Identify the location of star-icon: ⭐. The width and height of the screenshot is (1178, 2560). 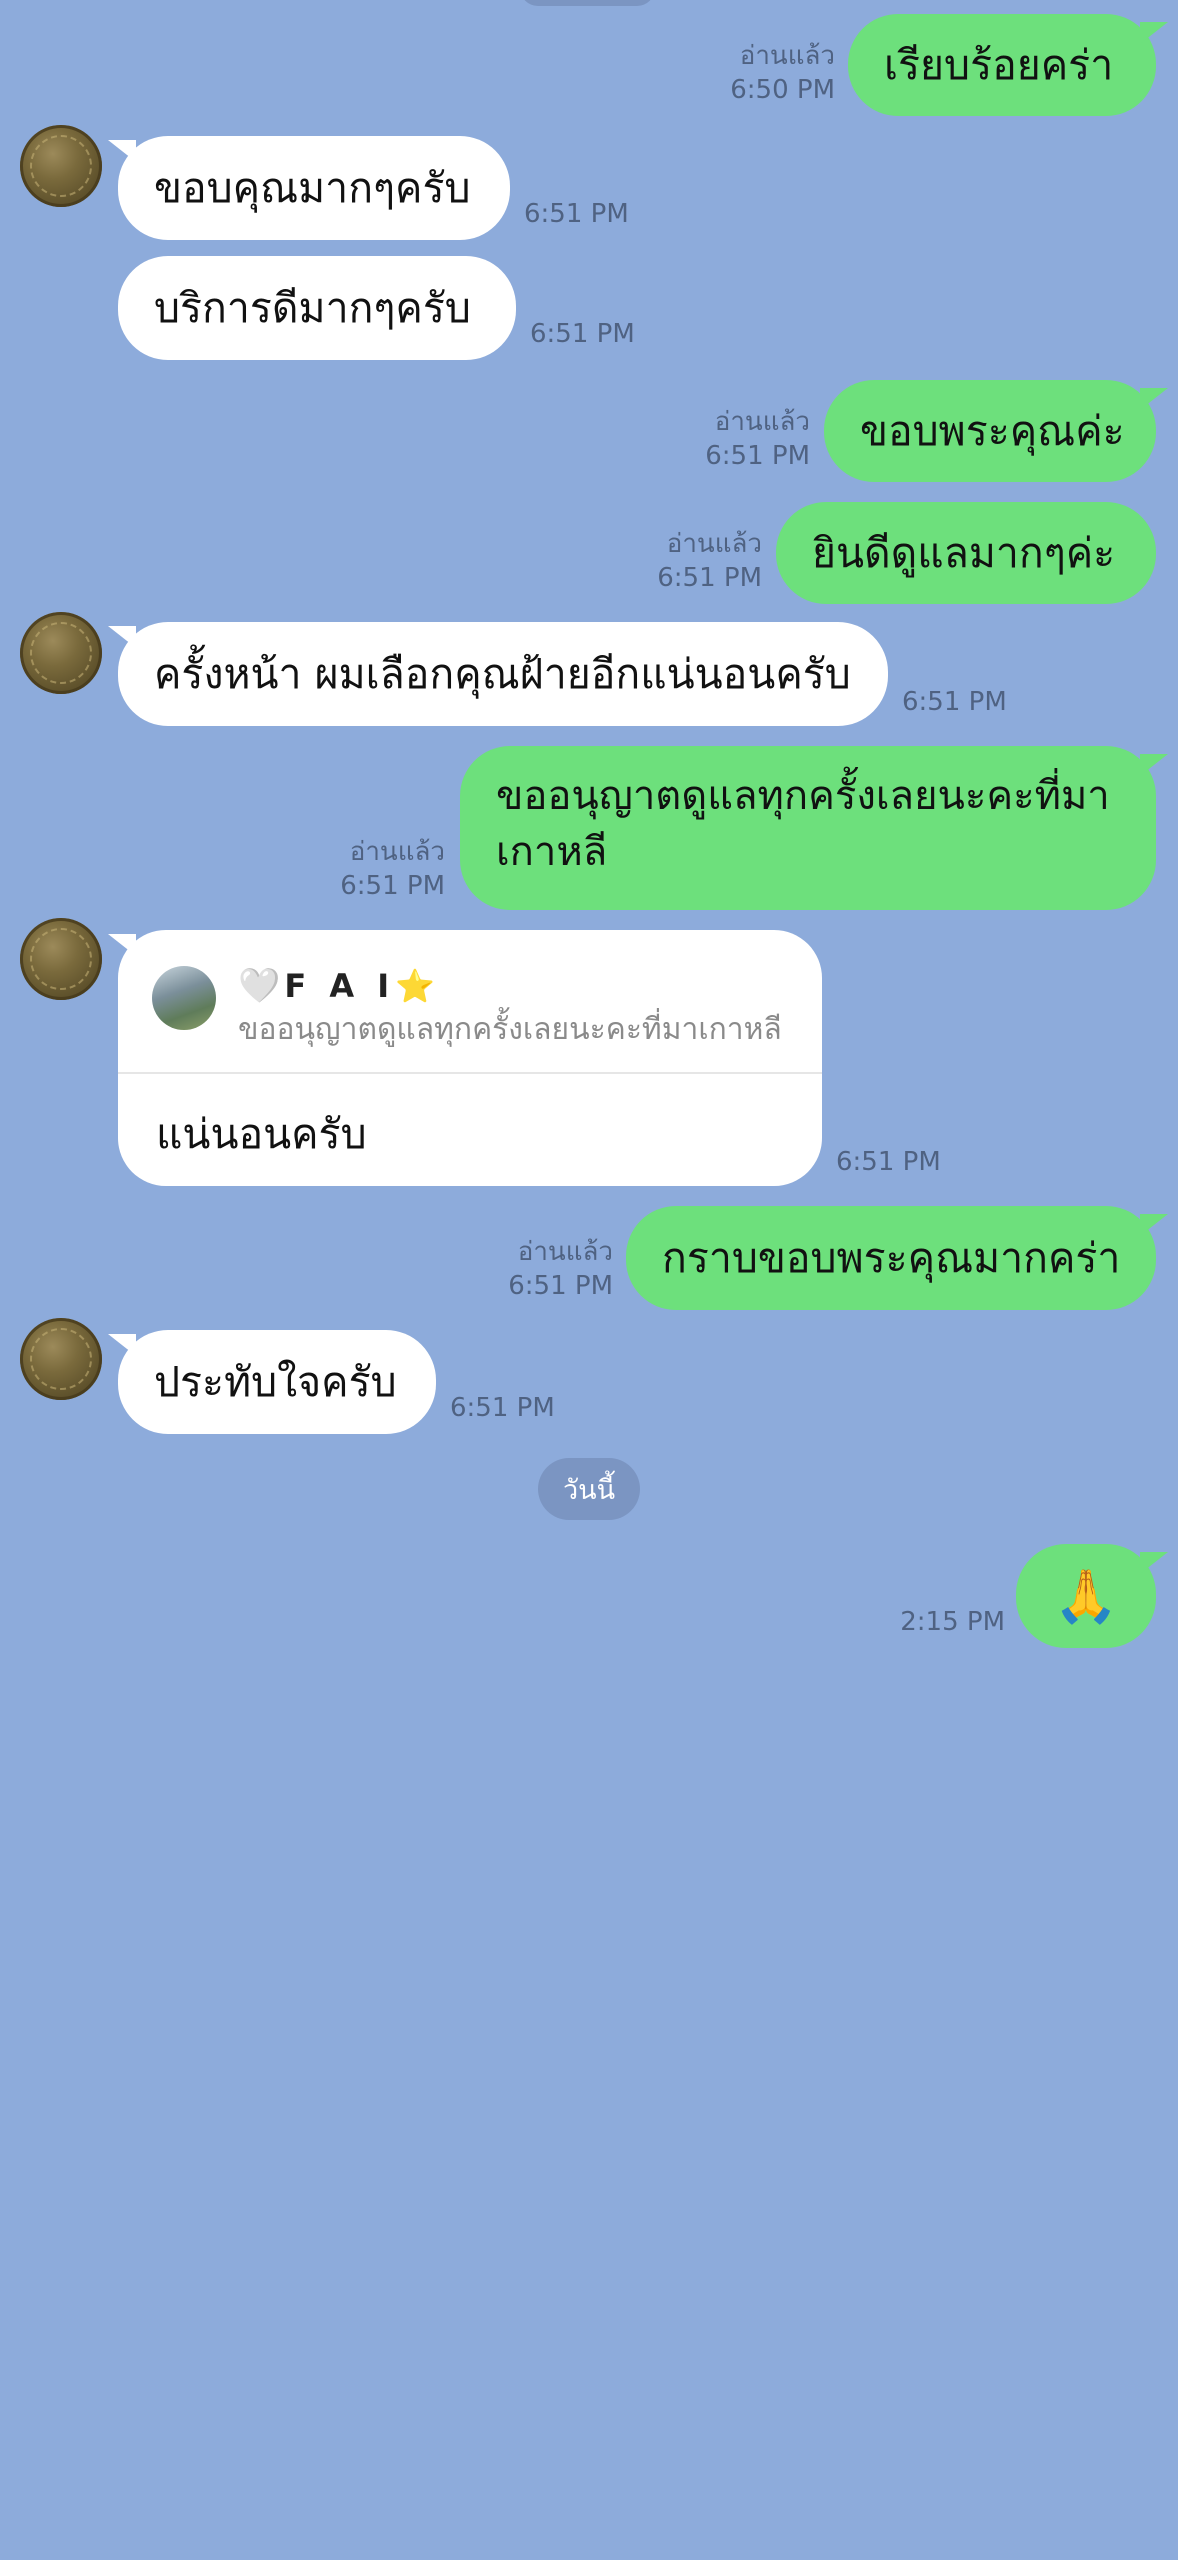
(415, 986).